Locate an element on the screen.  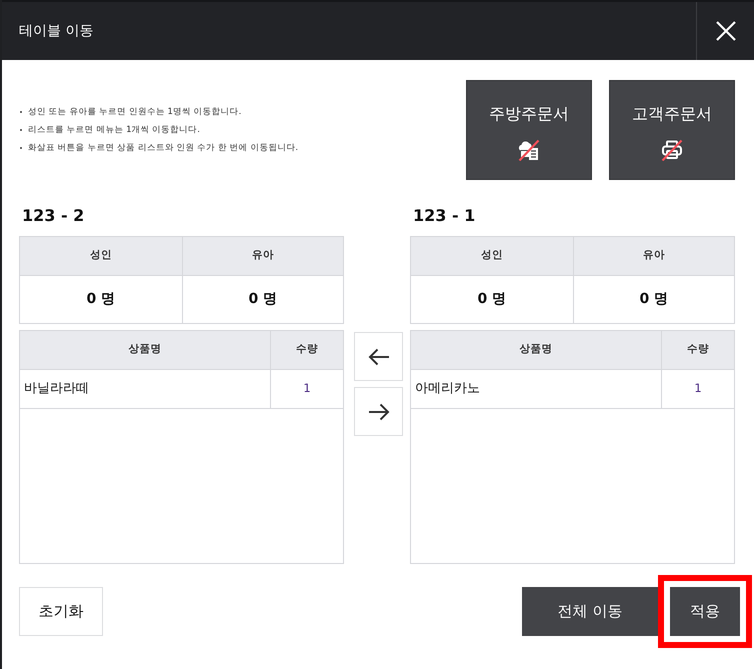
note-text: 화살표 버튼을 누르면 상품 리스트와 인원 수가 한 번에 이동됩니다. is located at coordinates (163, 148).